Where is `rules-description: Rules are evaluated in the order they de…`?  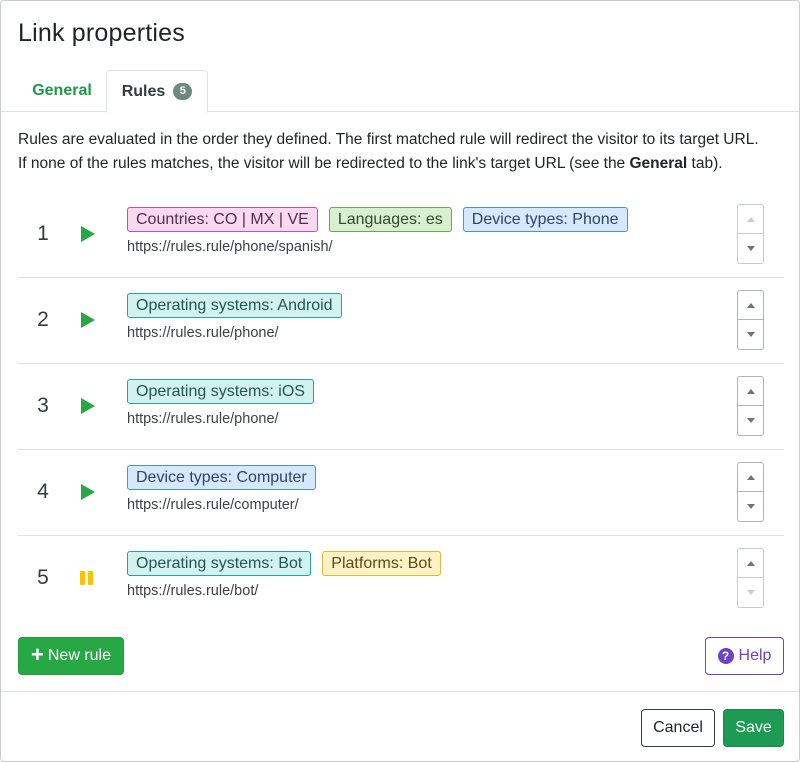 rules-description: Rules are evaluated in the order they de… is located at coordinates (403, 152).